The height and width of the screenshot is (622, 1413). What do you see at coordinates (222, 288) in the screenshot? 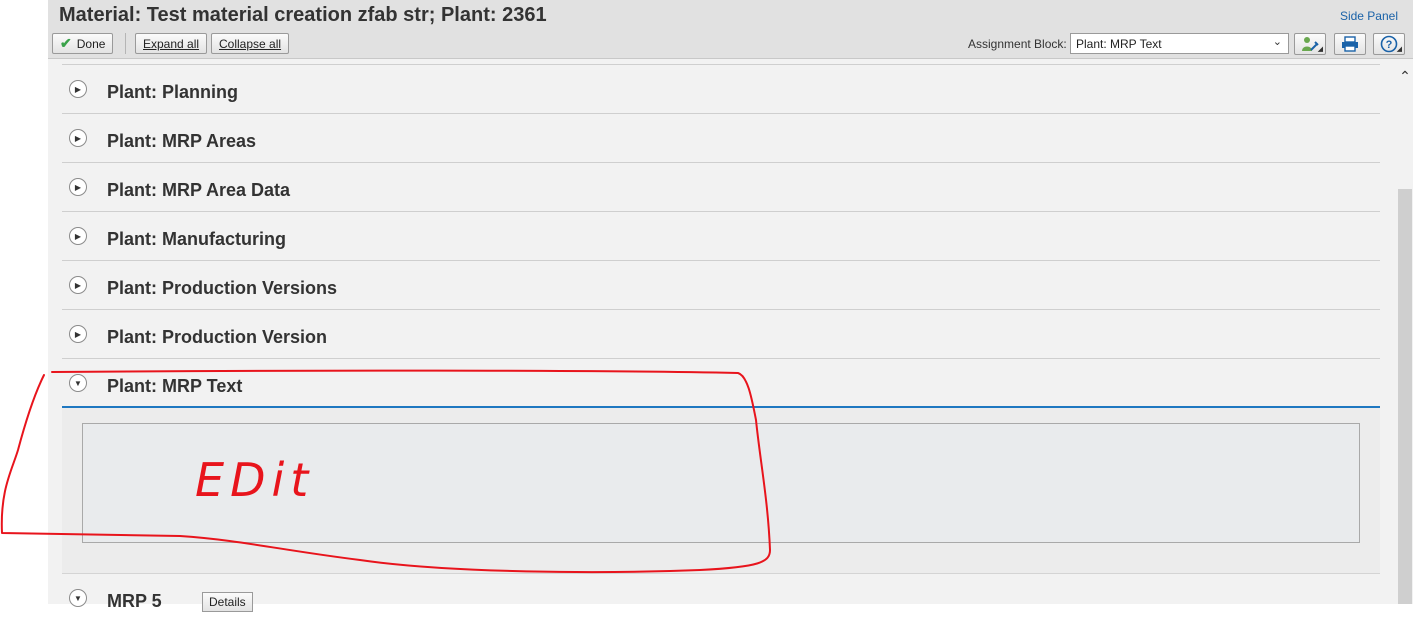
I see `section-title: Plant: Production Versions` at bounding box center [222, 288].